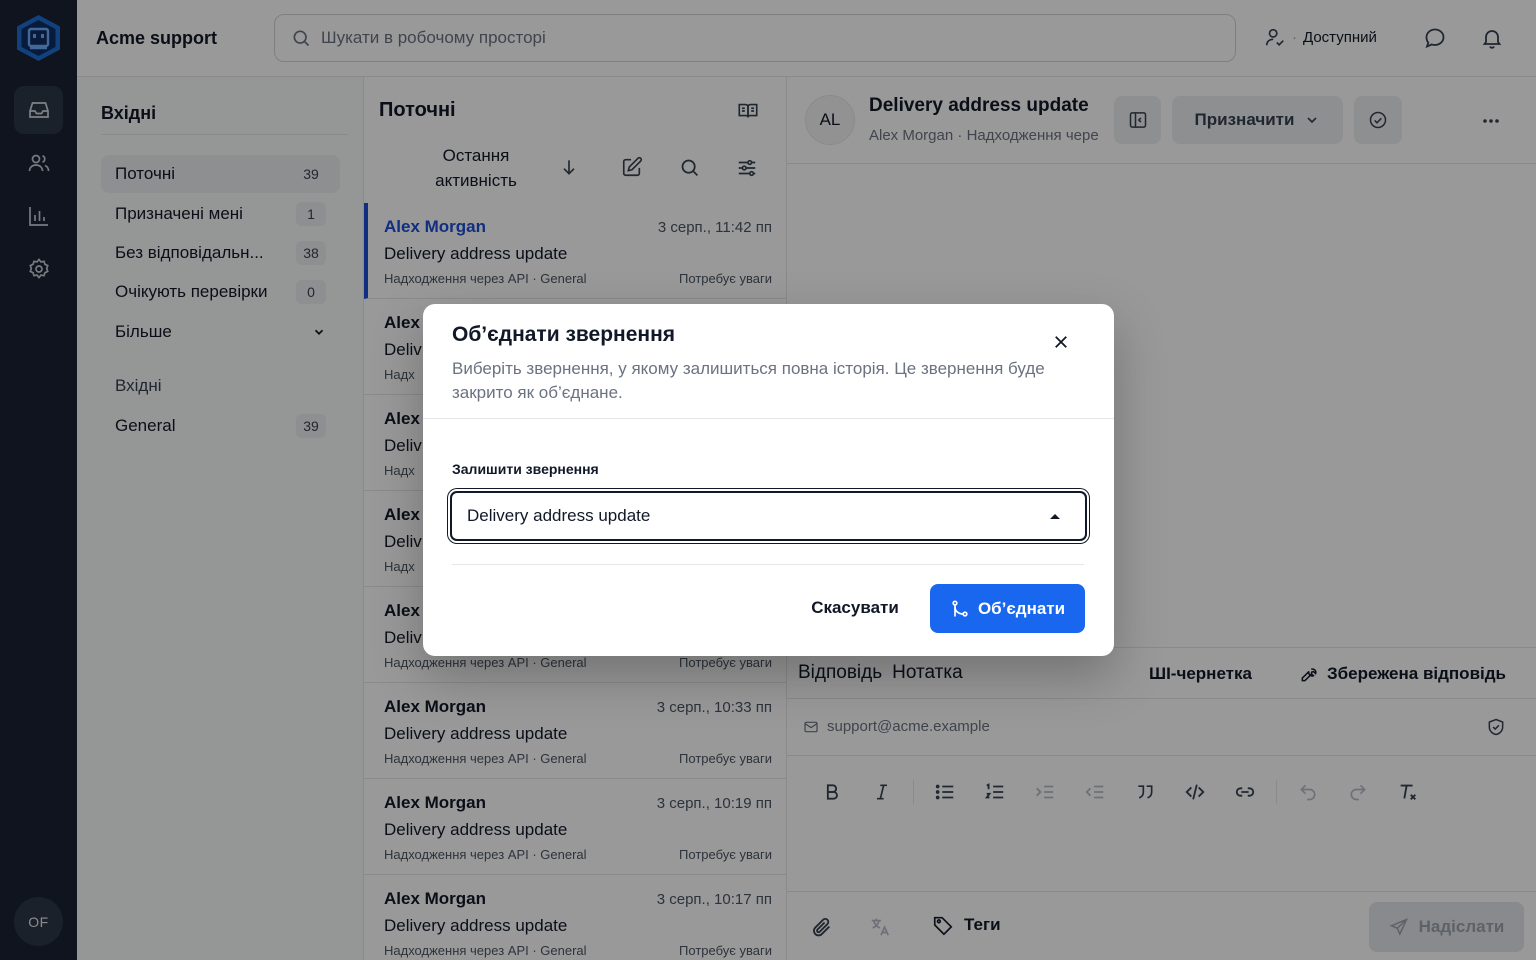 The height and width of the screenshot is (960, 1536). I want to click on merge-icon, so click(960, 608).